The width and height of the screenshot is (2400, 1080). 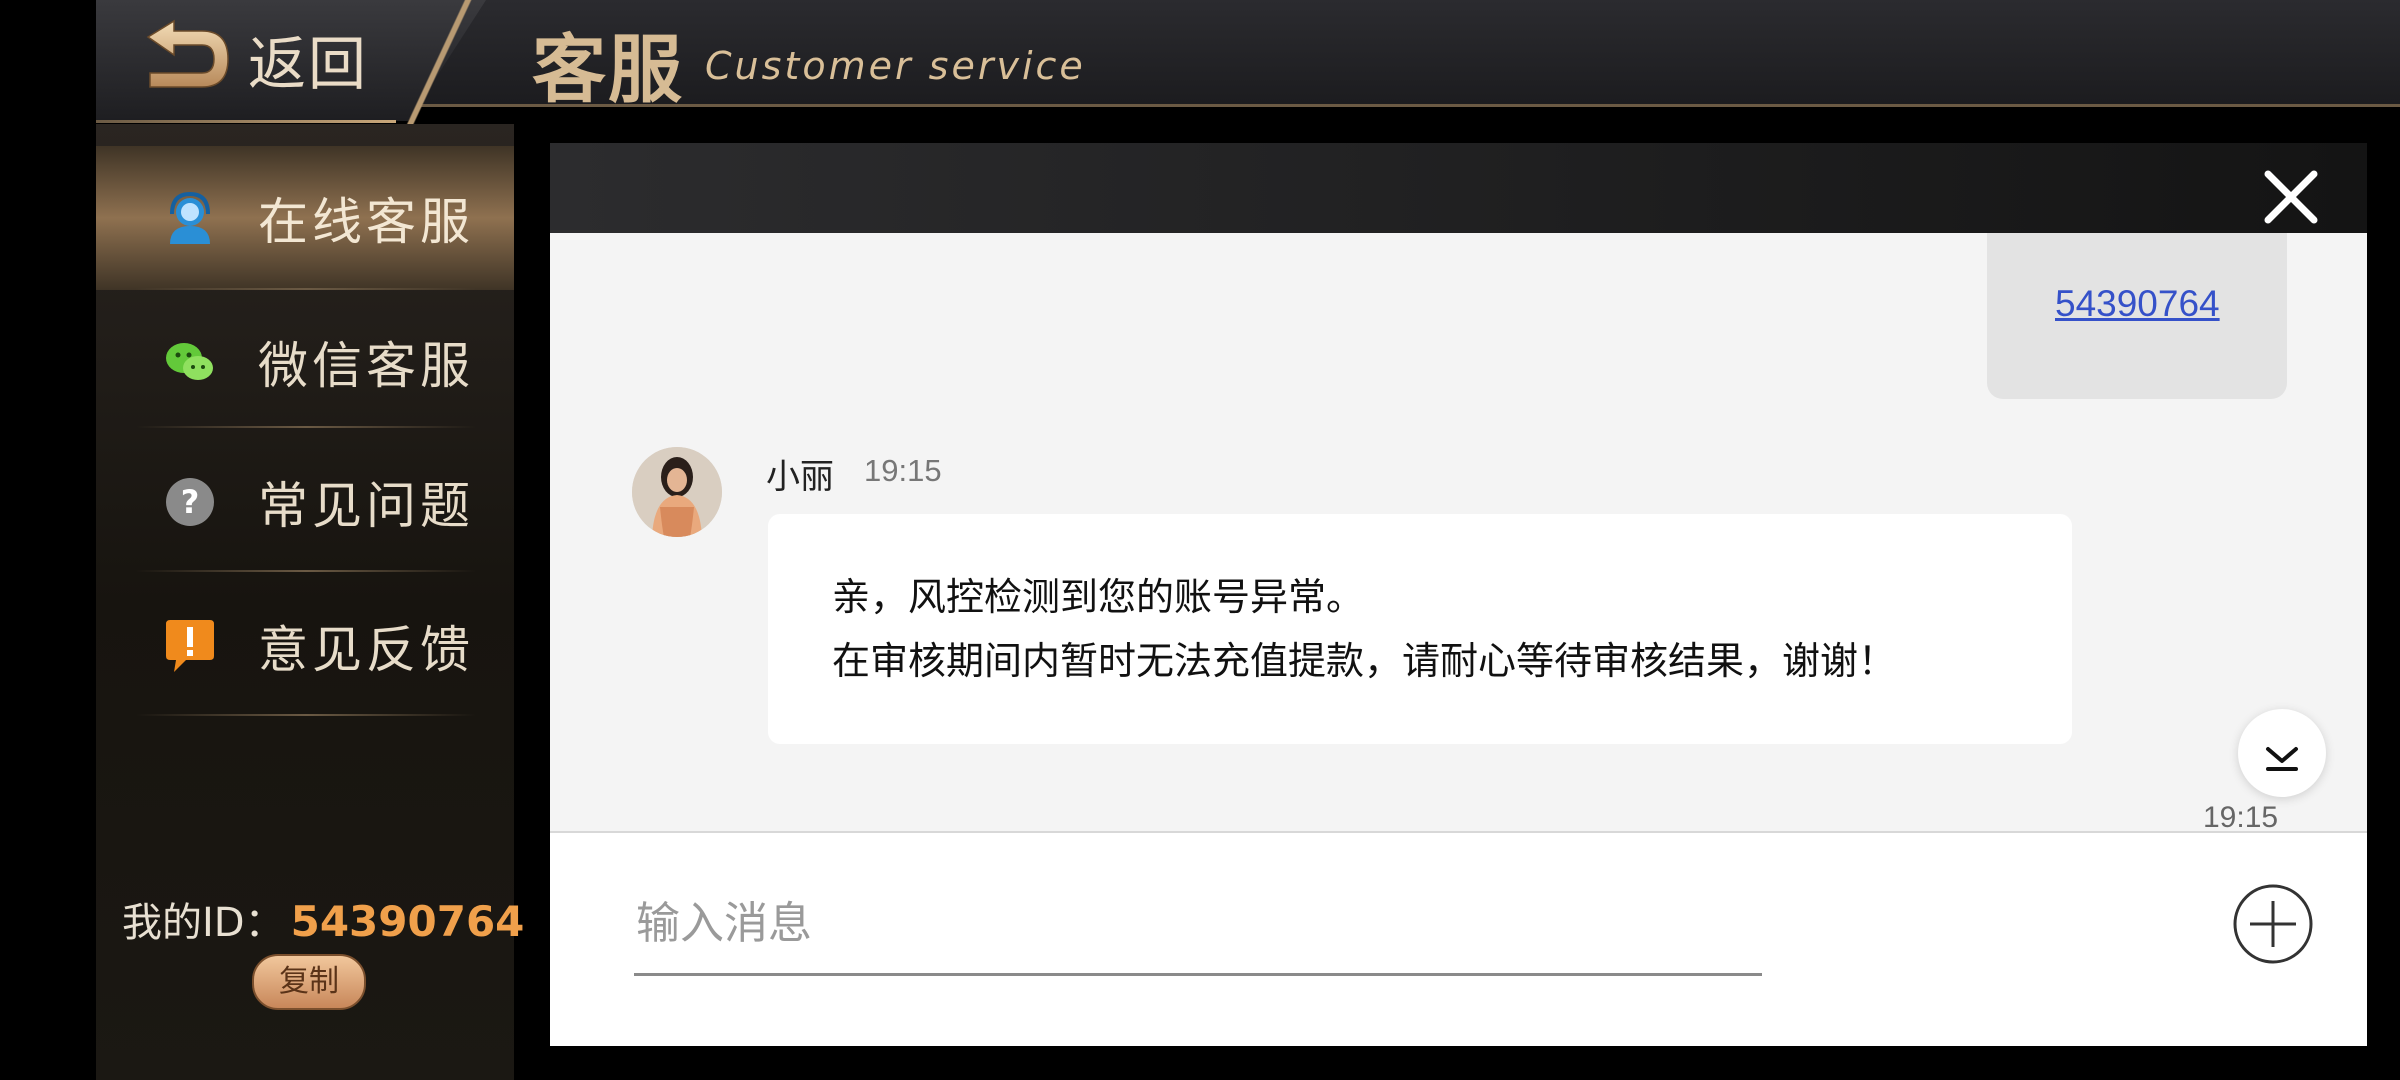 I want to click on plus-icon, so click(x=2273, y=924).